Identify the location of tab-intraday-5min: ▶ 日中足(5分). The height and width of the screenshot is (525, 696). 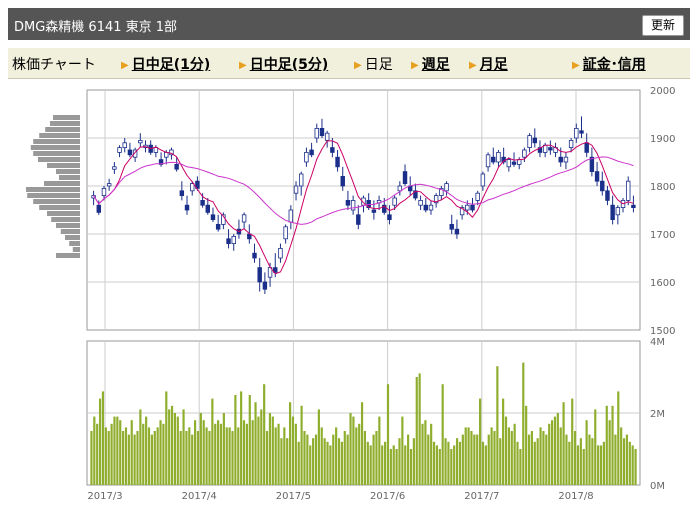
(283, 64).